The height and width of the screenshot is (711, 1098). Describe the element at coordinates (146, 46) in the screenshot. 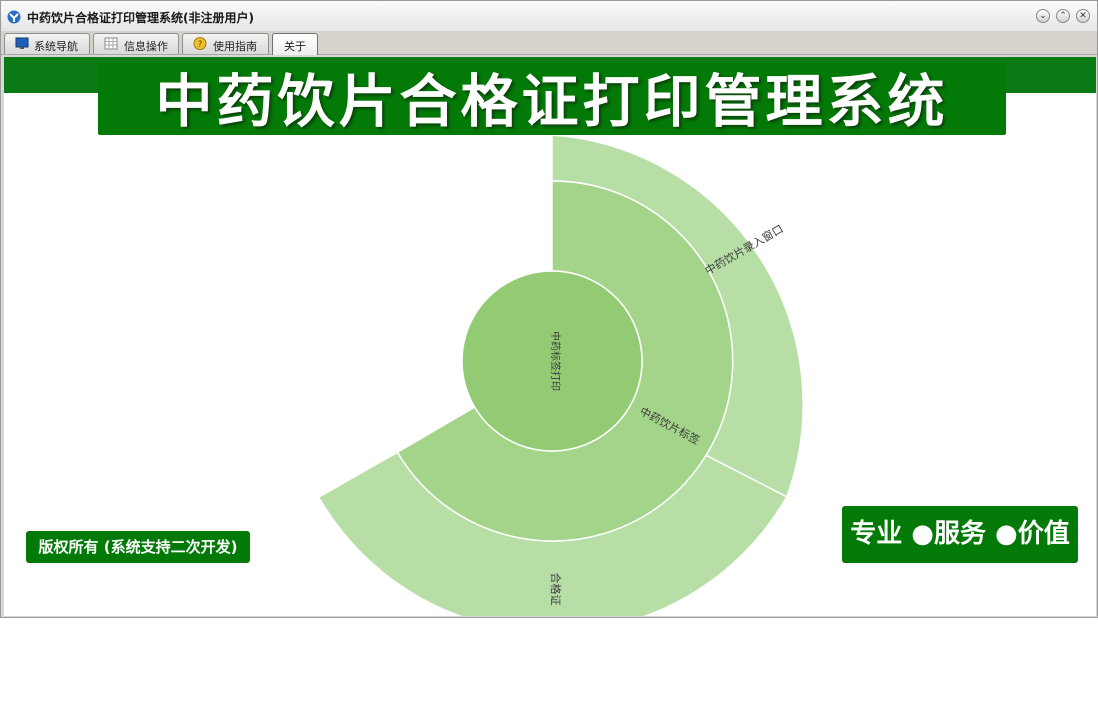

I see `tab-label: 信息操作` at that location.